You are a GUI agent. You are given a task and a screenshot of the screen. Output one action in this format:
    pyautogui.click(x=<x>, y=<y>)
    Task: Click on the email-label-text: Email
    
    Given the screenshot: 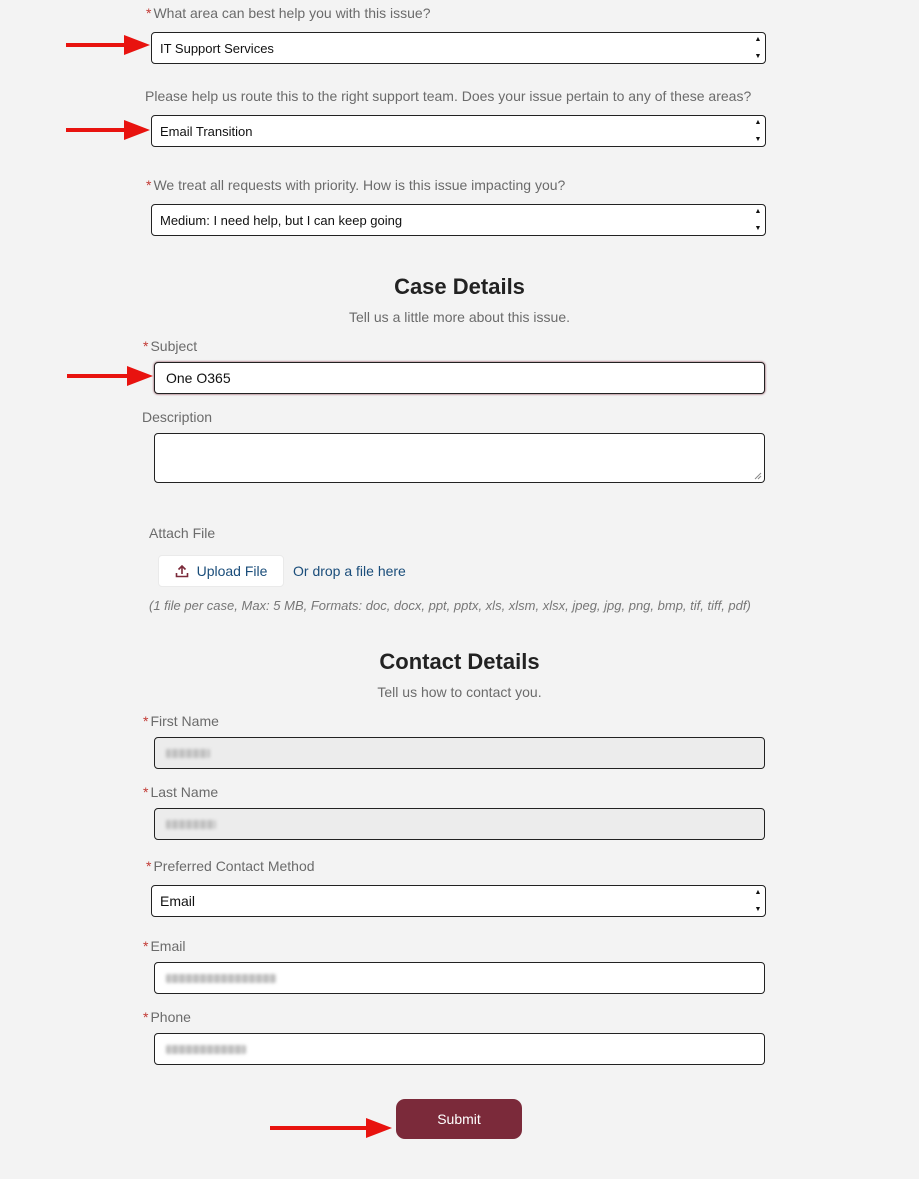 What is the action you would take?
    pyautogui.click(x=168, y=946)
    